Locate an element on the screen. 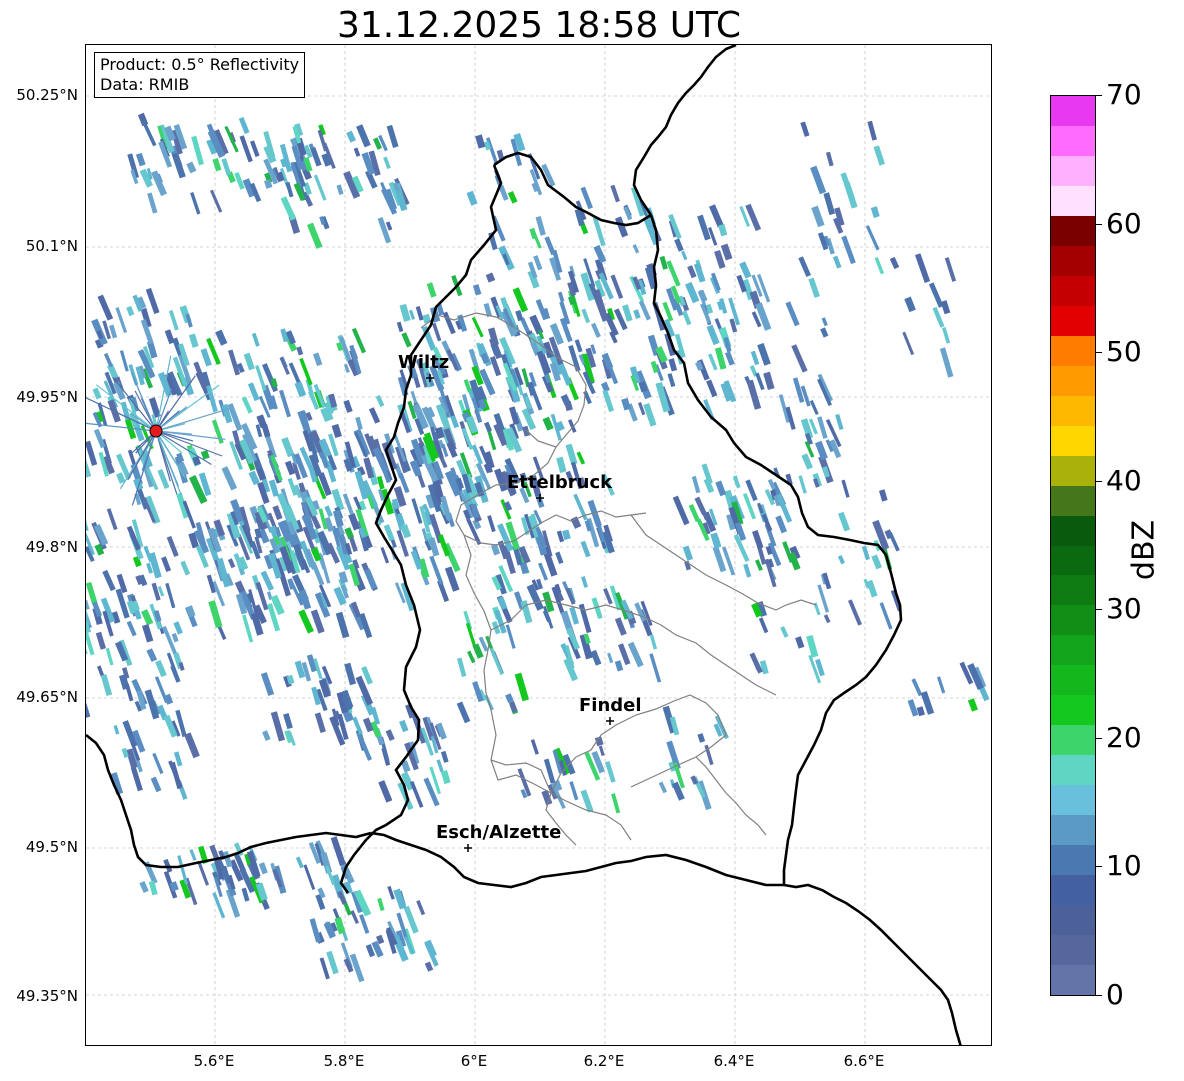 The image size is (1184, 1081). echo-spoke is located at coordinates (193, 419).